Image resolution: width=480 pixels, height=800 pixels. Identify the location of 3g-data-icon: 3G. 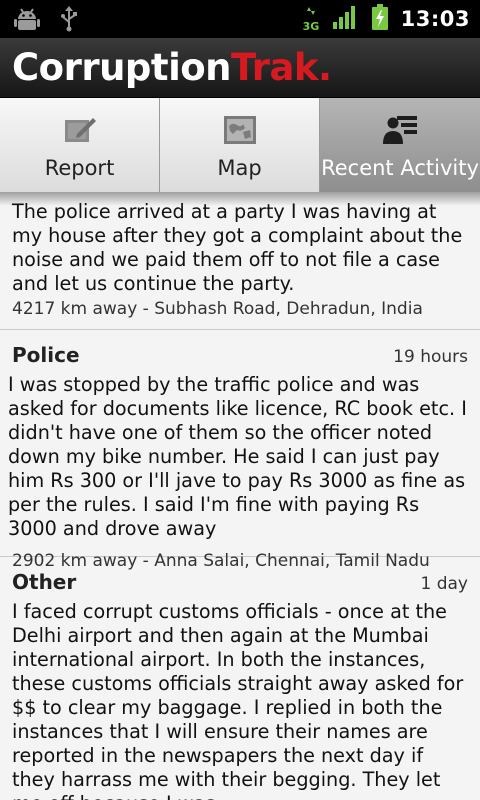
(312, 19).